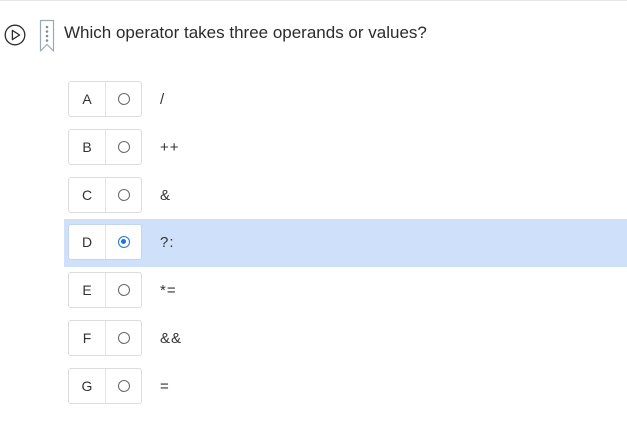 Image resolution: width=627 pixels, height=427 pixels. I want to click on option-letter-box: C, so click(105, 195).